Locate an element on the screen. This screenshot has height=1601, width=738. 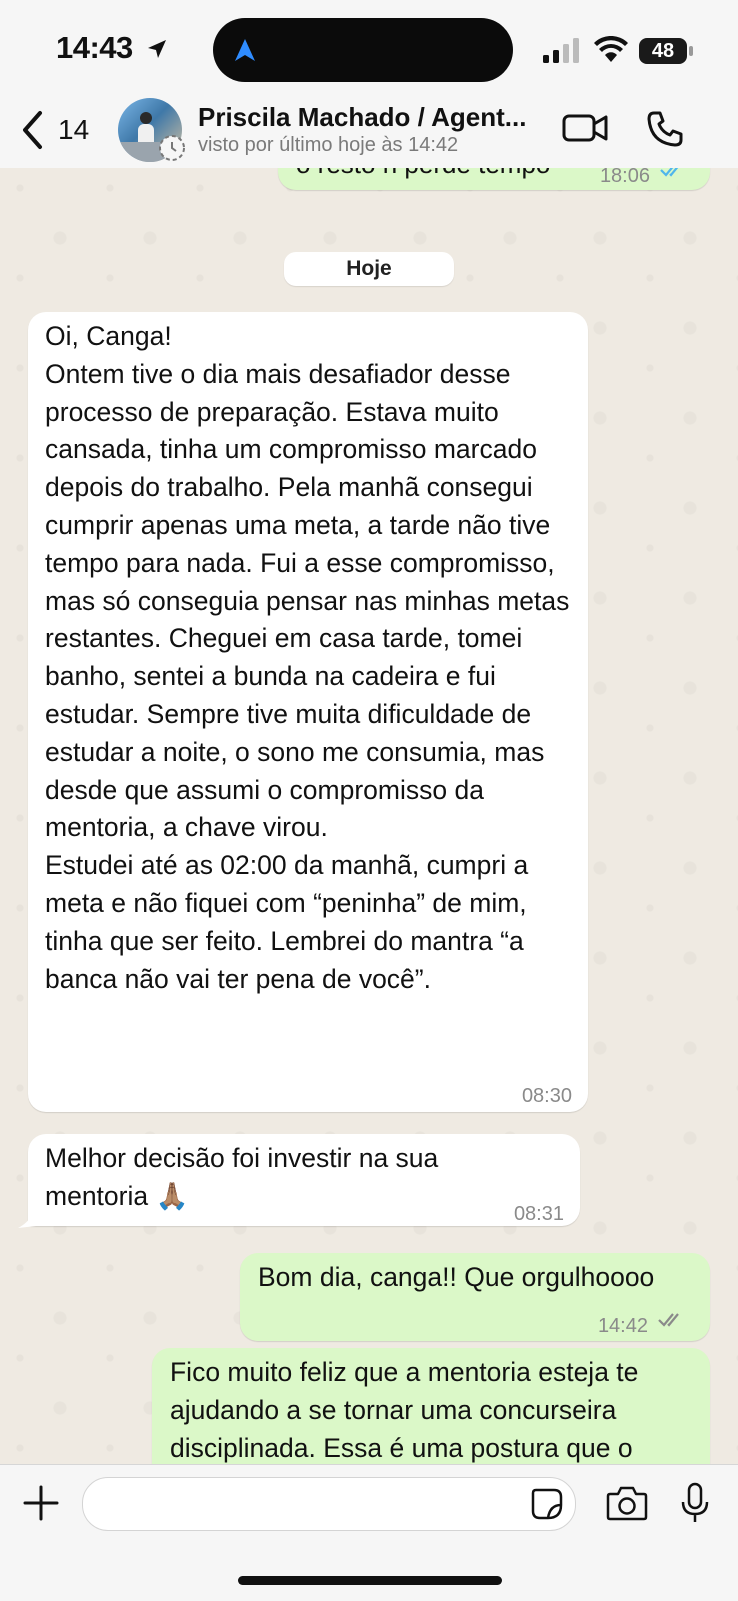
bubble-tail-icon is located at coordinates (27, 1218).